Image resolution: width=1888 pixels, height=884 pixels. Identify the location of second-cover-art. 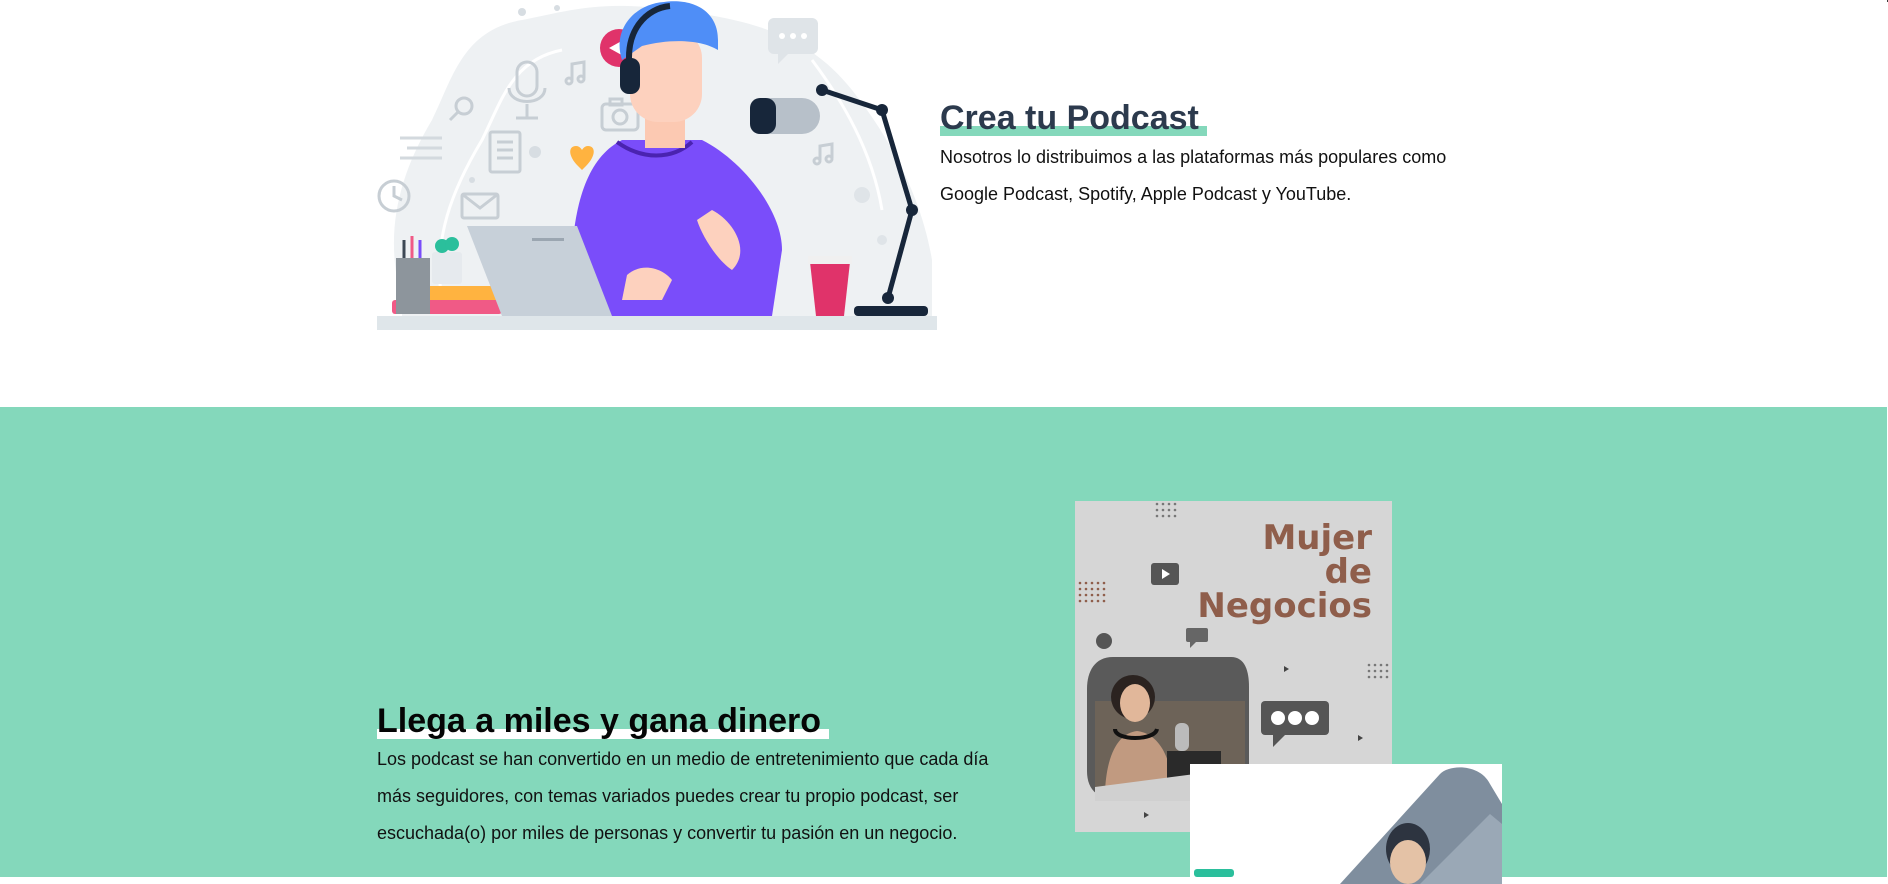
(1346, 824).